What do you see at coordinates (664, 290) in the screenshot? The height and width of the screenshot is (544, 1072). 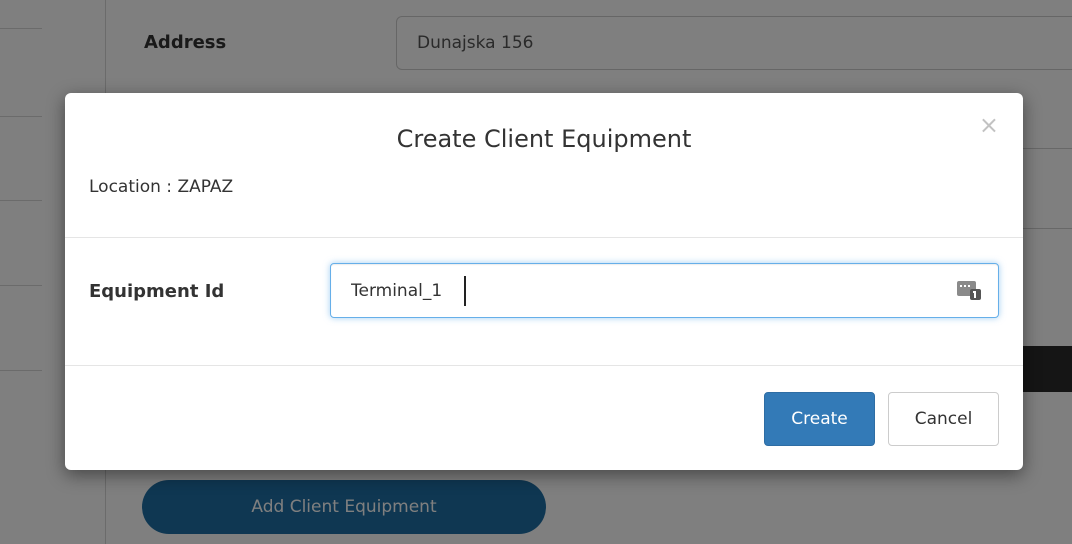 I see `equipment-id-input` at bounding box center [664, 290].